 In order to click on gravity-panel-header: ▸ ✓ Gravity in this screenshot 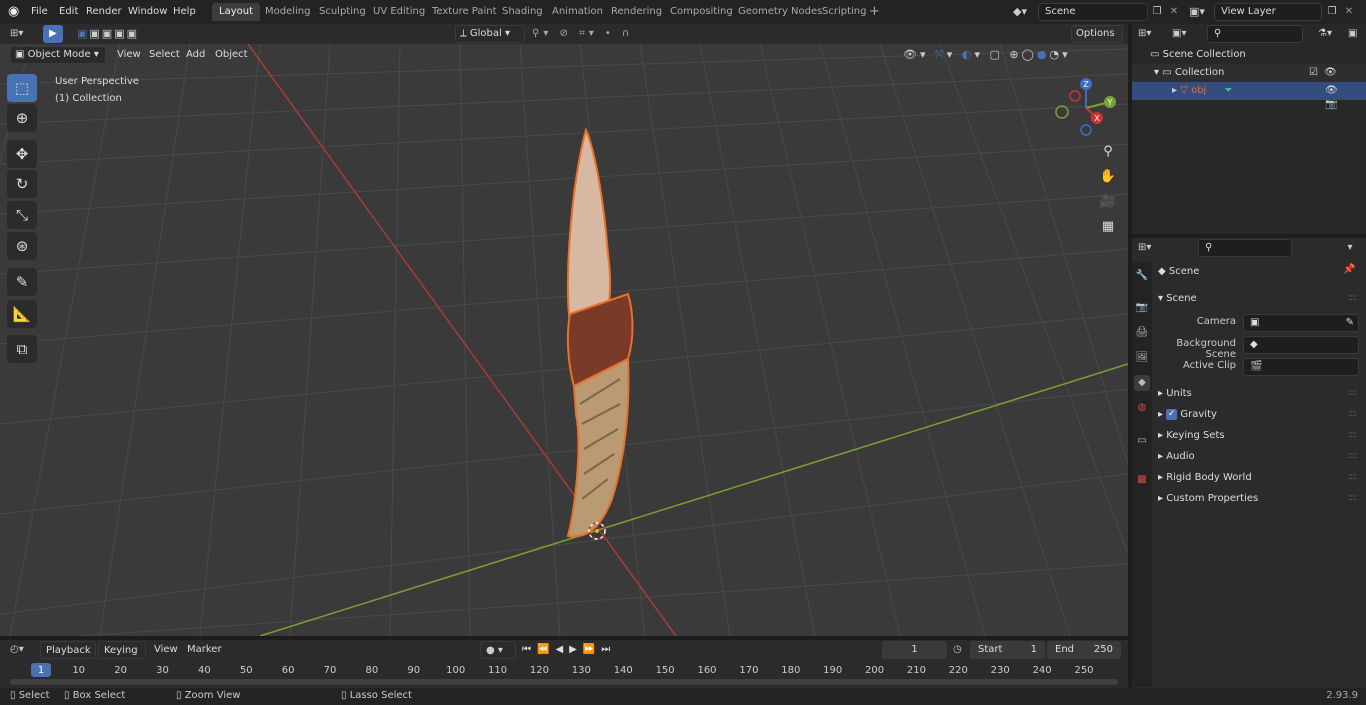, I will do `click(1253, 415)`.